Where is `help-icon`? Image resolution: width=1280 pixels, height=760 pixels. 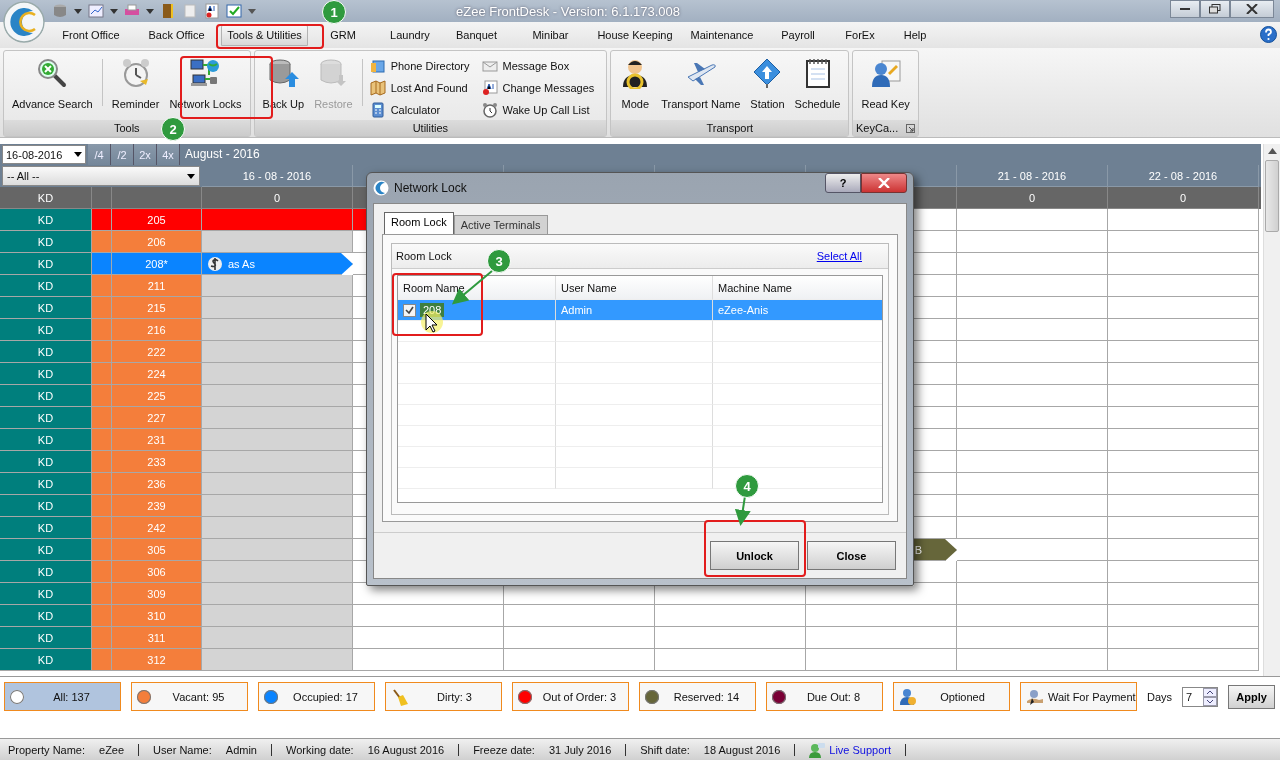 help-icon is located at coordinates (1268, 34).